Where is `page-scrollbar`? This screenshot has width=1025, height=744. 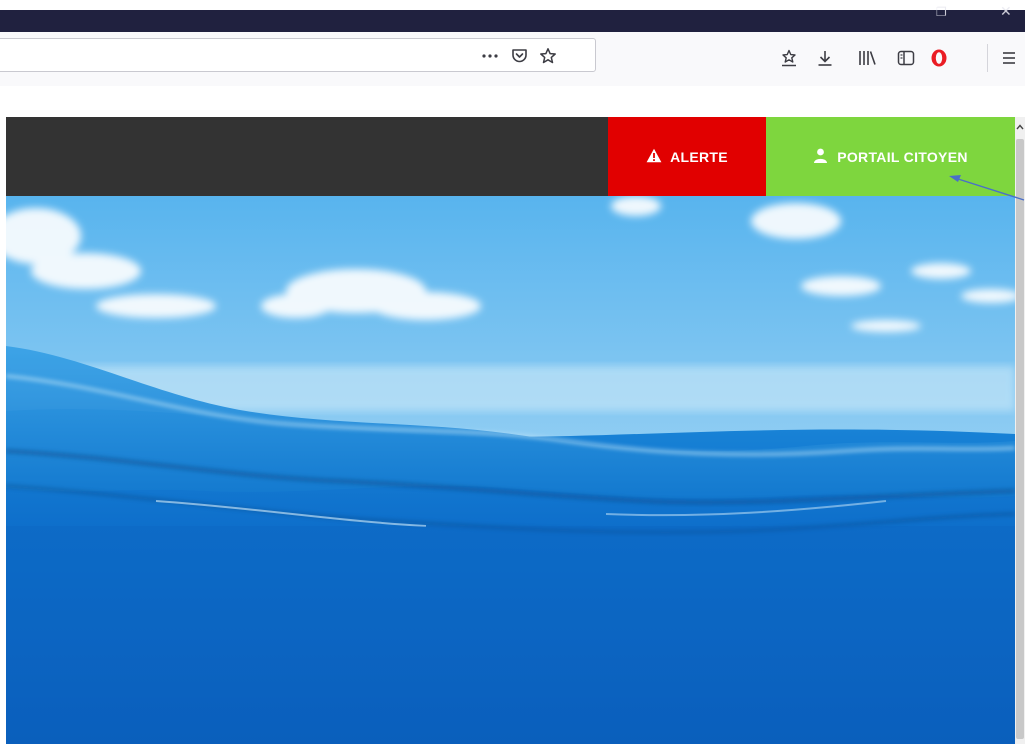
page-scrollbar is located at coordinates (1020, 430).